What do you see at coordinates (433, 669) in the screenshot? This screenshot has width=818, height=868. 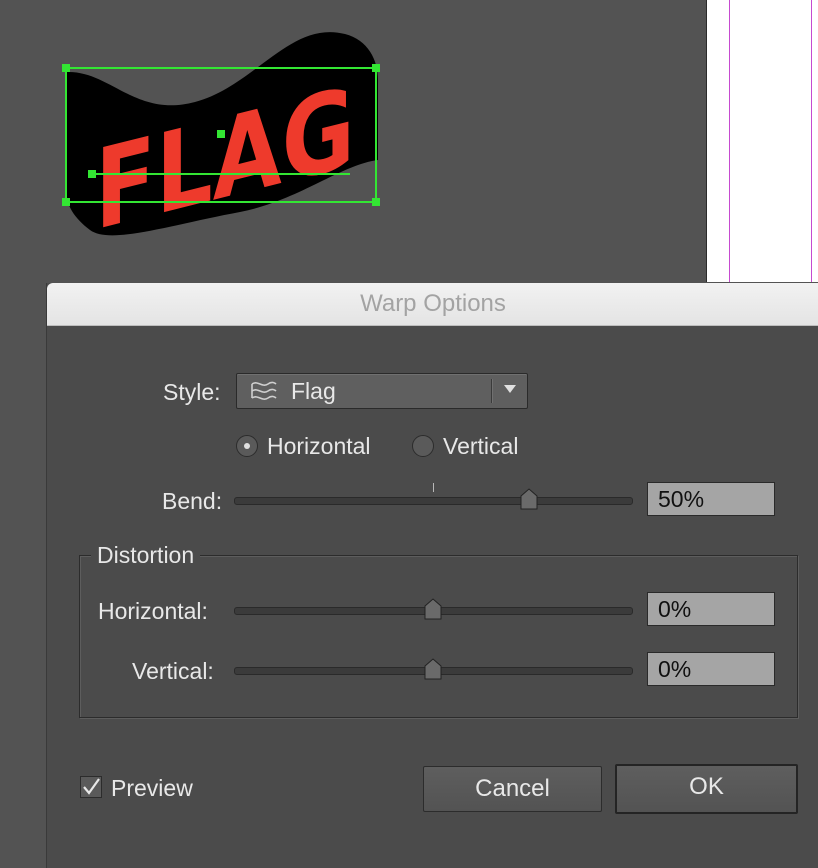 I see `distortion-vertical-slider-thumb` at bounding box center [433, 669].